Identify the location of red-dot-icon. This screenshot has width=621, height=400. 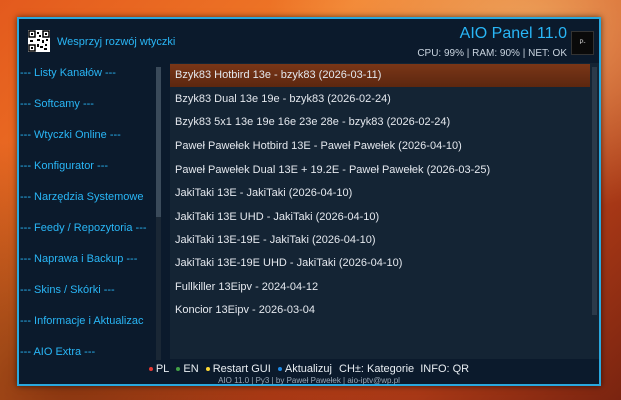
(150, 369).